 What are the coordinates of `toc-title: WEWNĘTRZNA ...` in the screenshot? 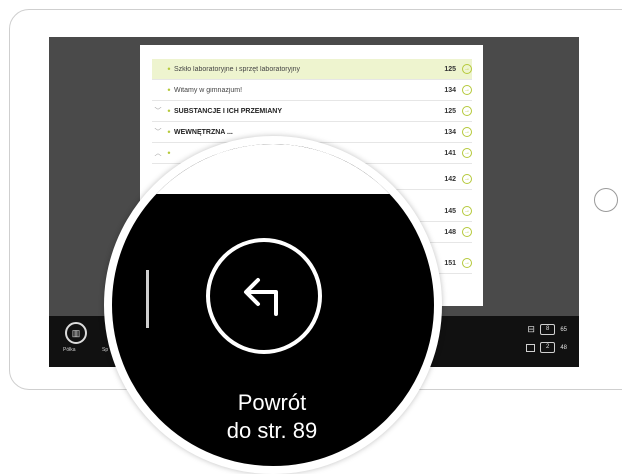 It's located at (303, 132).